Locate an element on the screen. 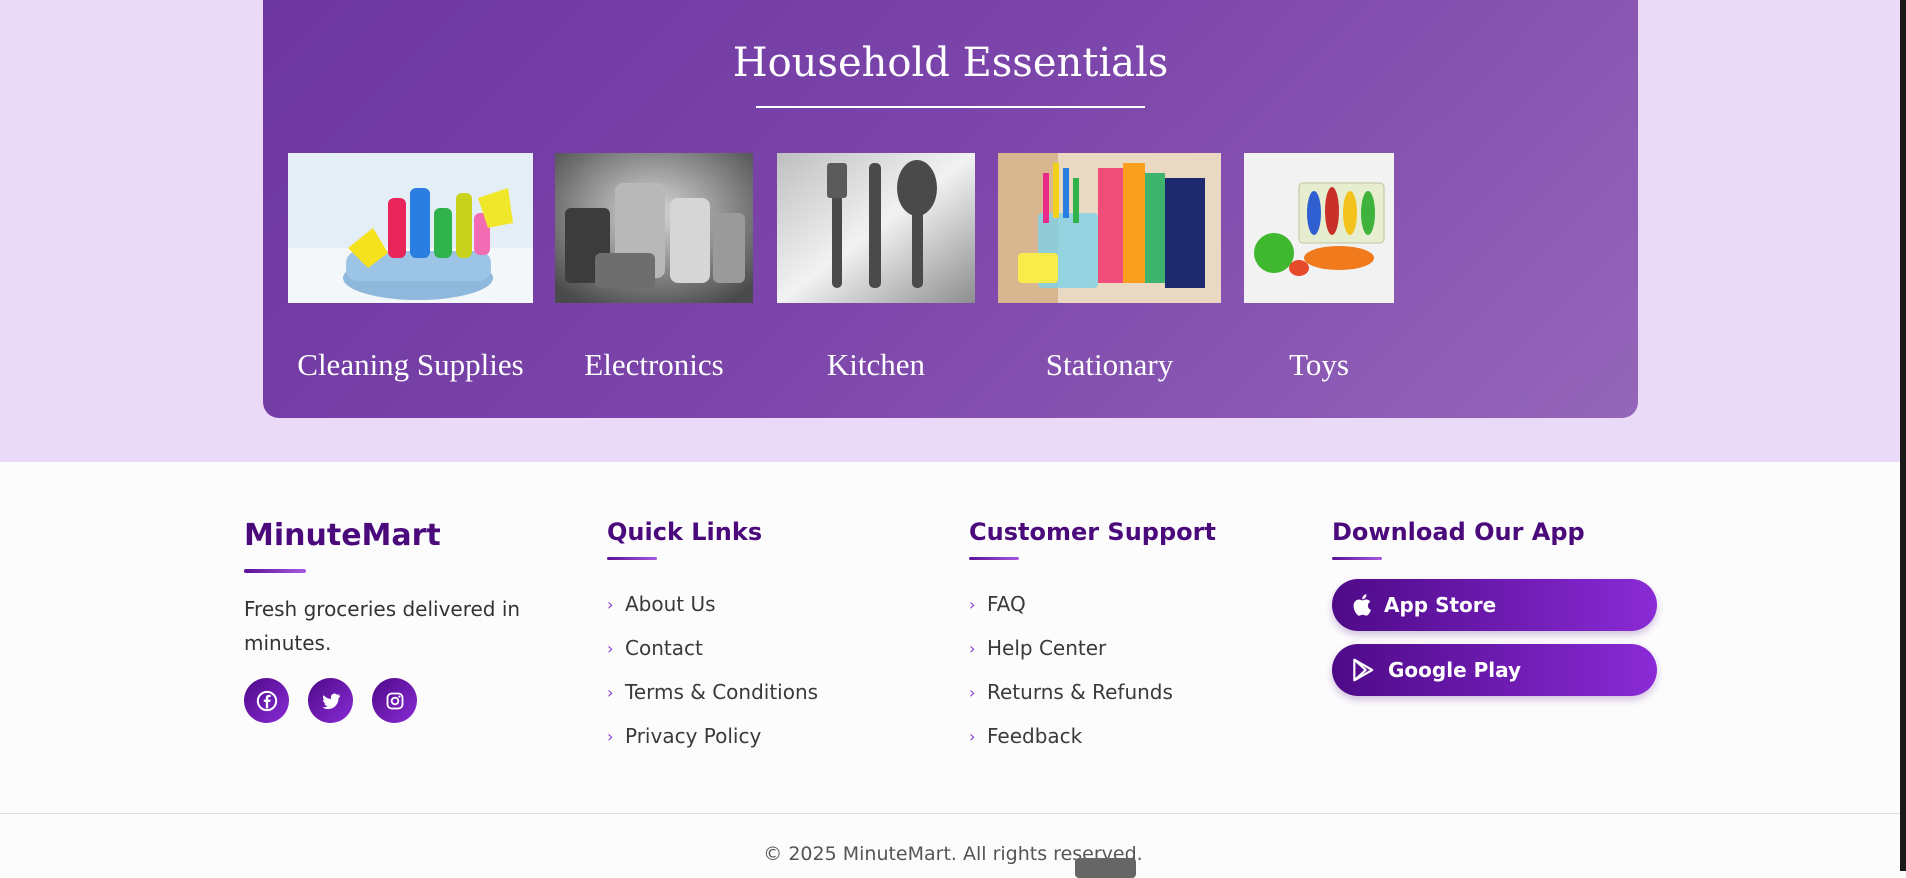 Image resolution: width=1906 pixels, height=878 pixels. category-label: Electronics is located at coordinates (654, 364).